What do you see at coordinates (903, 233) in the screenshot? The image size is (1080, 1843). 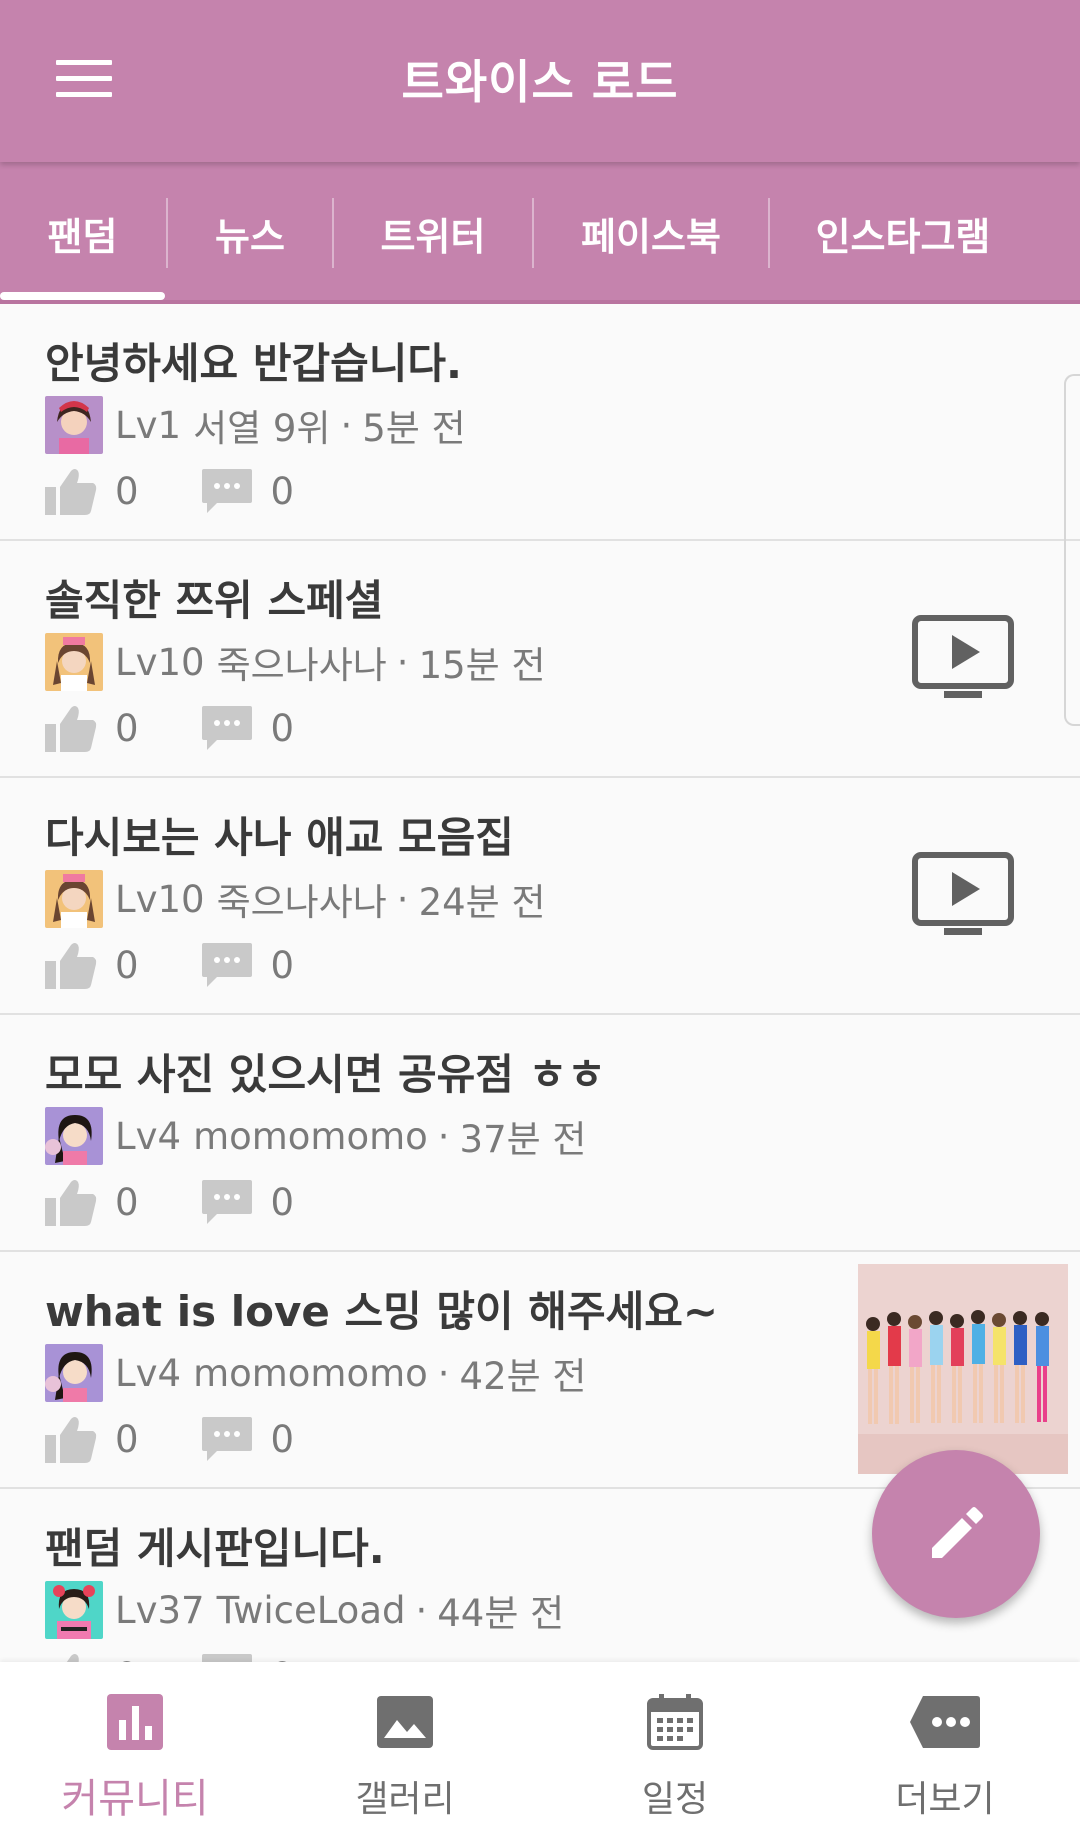 I see `tab-instagram: 인스타그램` at bounding box center [903, 233].